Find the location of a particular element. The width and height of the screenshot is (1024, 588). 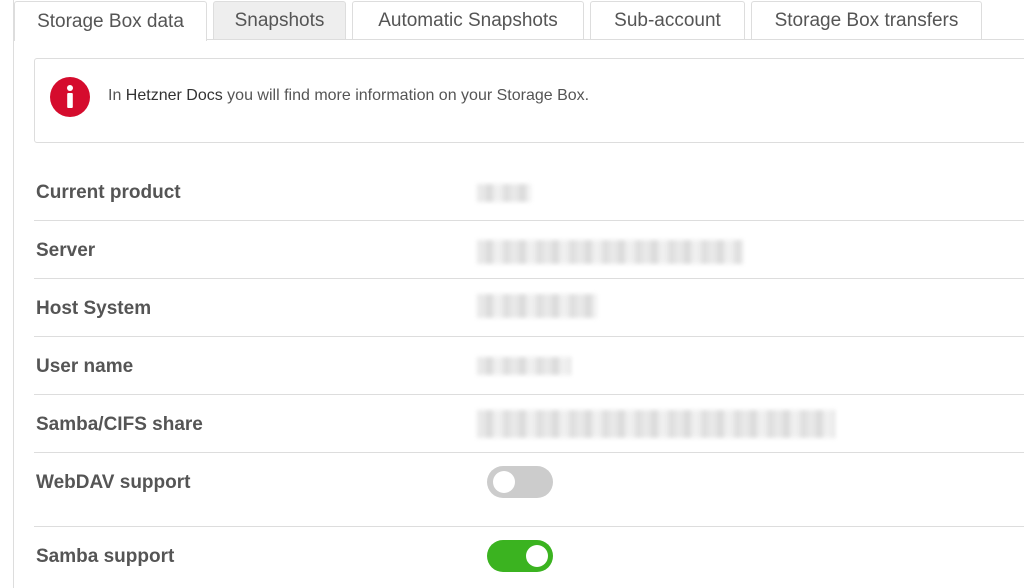

samba-toggle is located at coordinates (520, 556).